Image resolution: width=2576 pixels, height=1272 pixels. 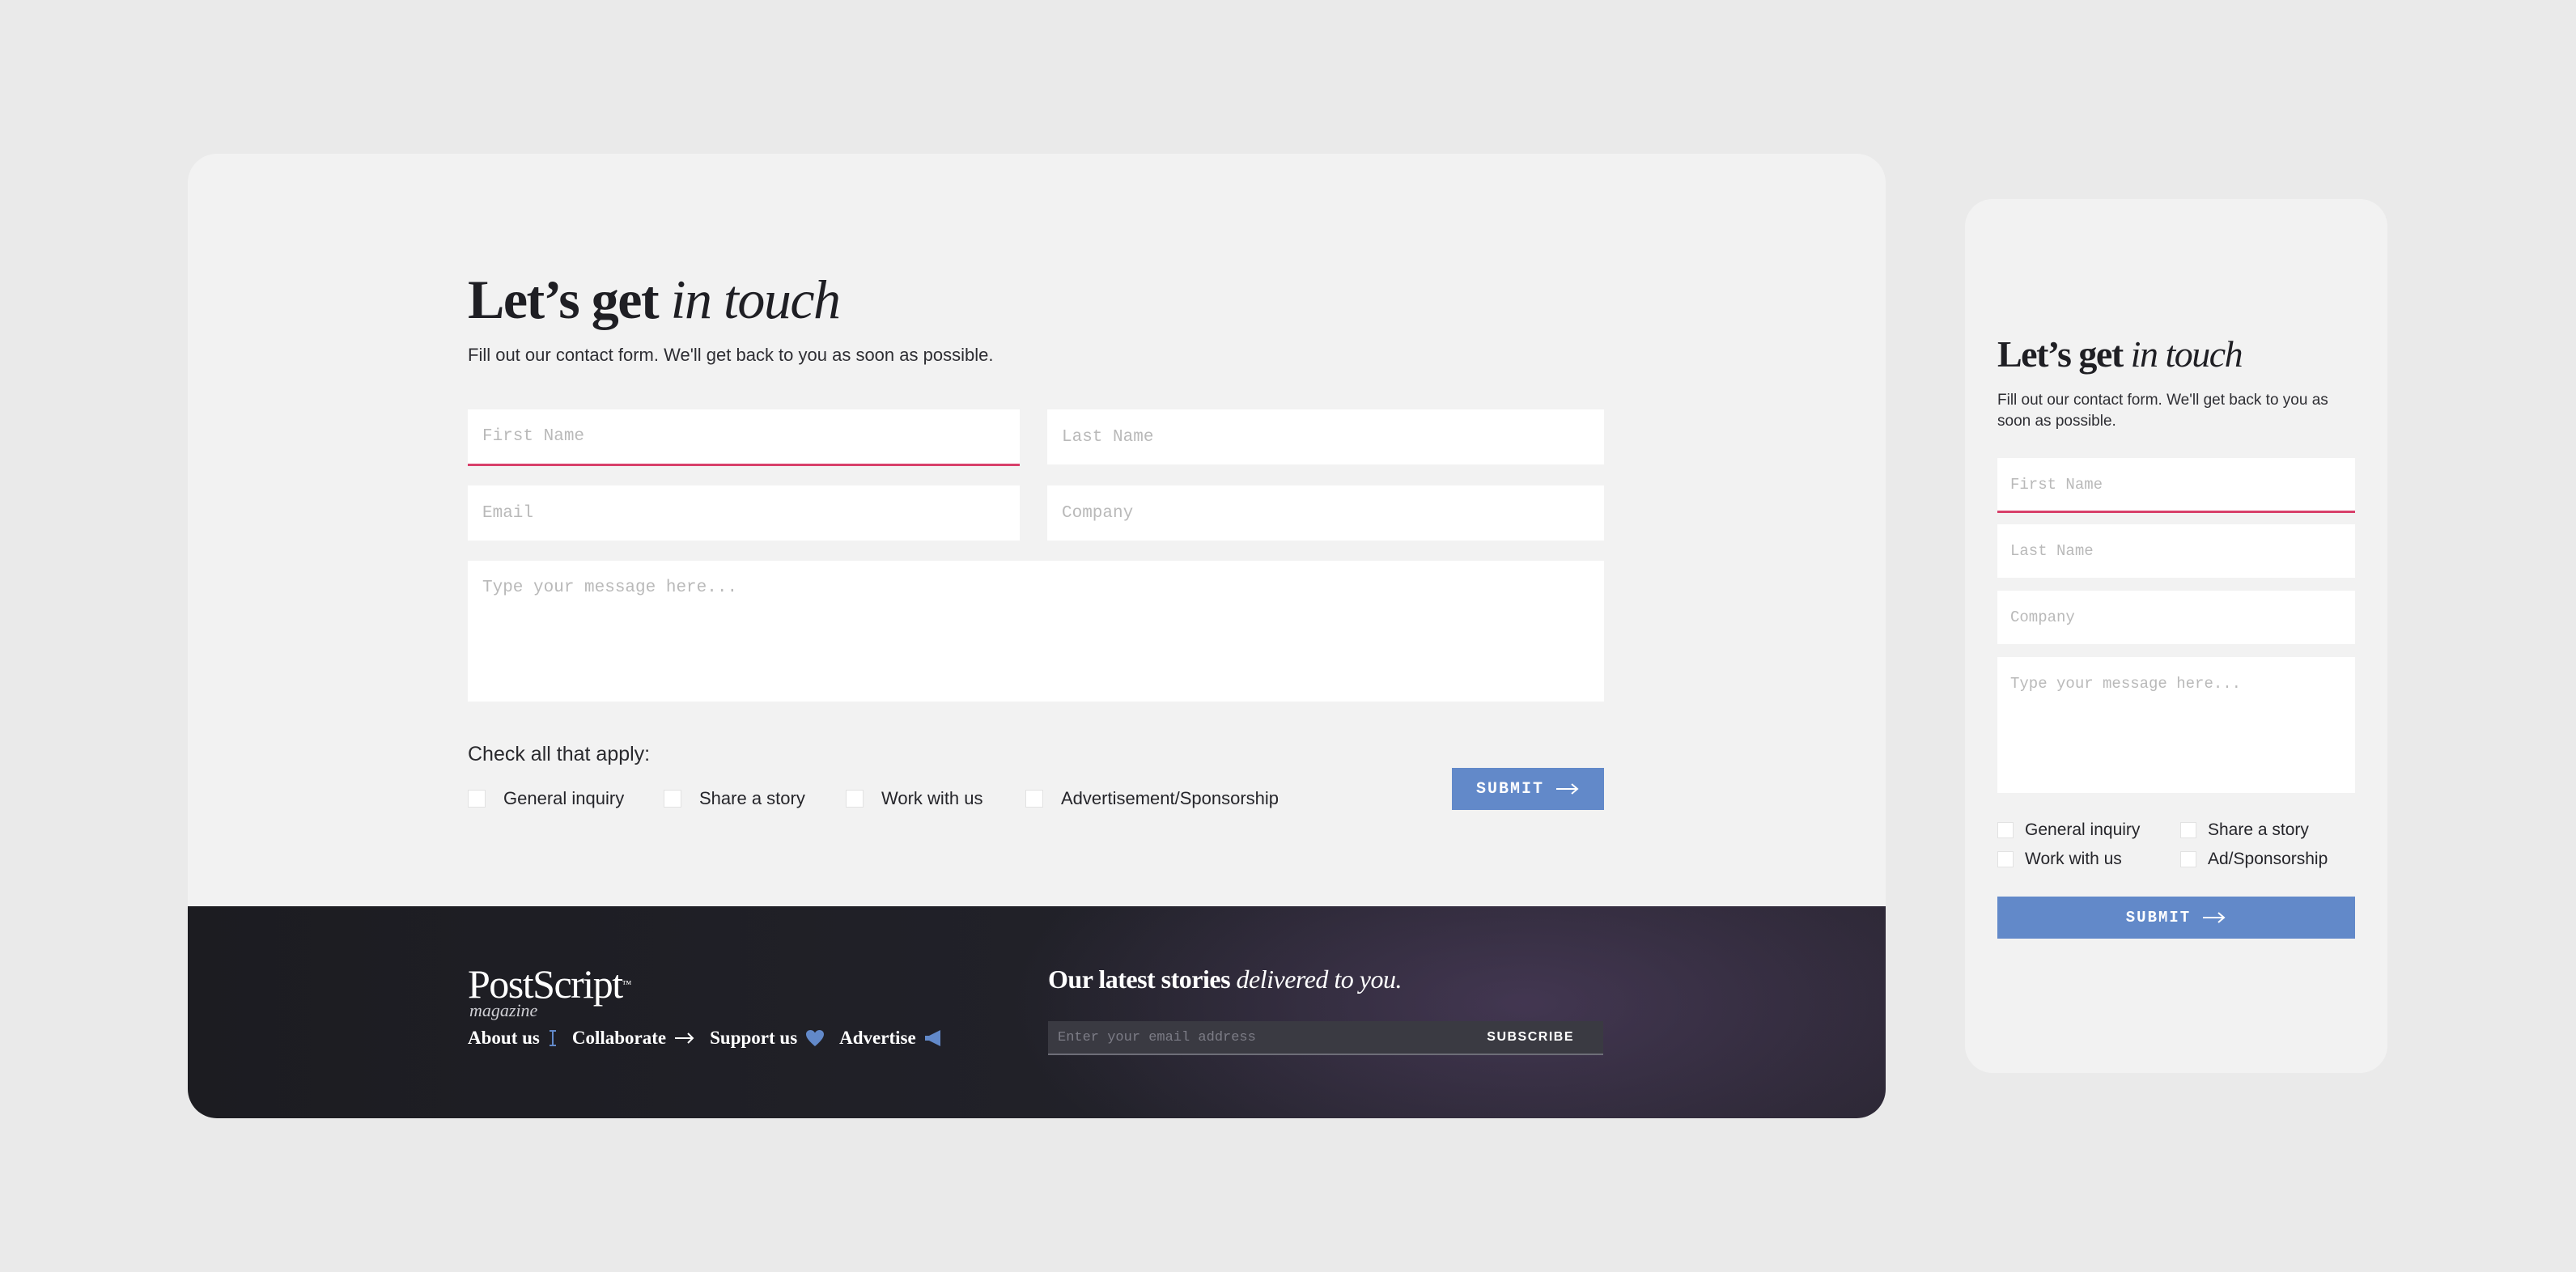 What do you see at coordinates (504, 1038) in the screenshot?
I see `footer-link-label: About us` at bounding box center [504, 1038].